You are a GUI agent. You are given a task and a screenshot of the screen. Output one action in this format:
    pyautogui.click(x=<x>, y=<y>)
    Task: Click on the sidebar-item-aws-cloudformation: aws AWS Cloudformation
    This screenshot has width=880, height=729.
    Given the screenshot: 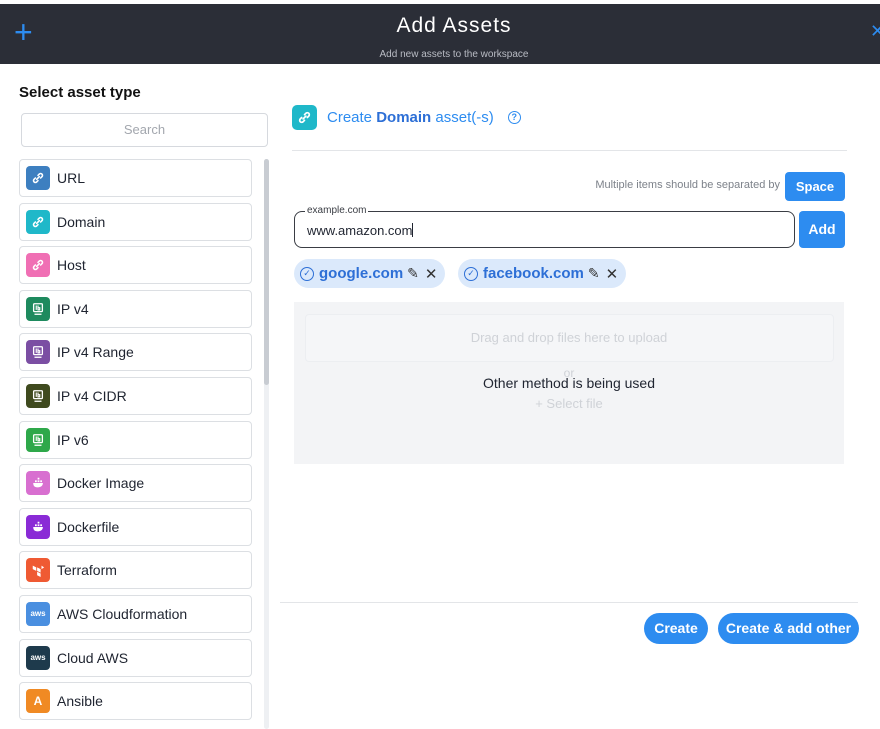 What is the action you would take?
    pyautogui.click(x=135, y=613)
    